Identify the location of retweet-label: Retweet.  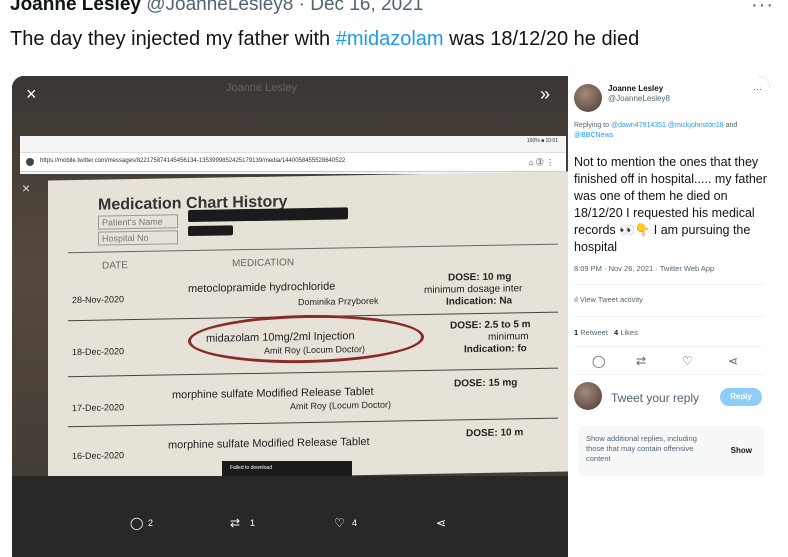
(594, 332).